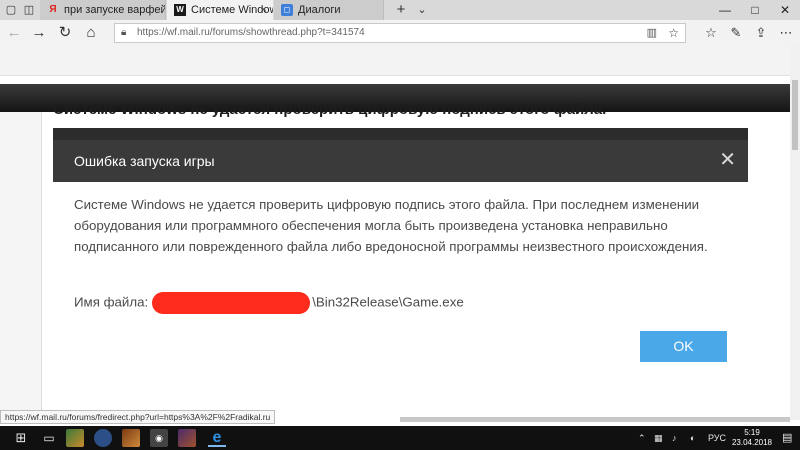  What do you see at coordinates (159, 438) in the screenshot?
I see `steam-app-icon: ◉` at bounding box center [159, 438].